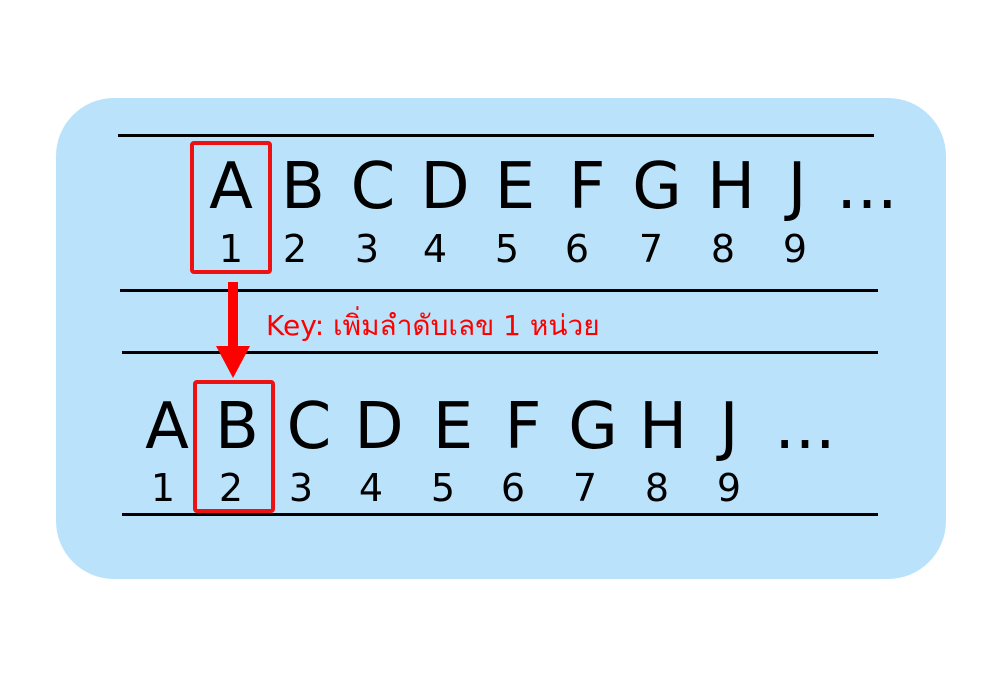 The width and height of the screenshot is (1000, 686). Describe the element at coordinates (433, 325) in the screenshot. I see `key-label: Key: เพิ่มลำดับเลข 1 หน่วย` at that location.